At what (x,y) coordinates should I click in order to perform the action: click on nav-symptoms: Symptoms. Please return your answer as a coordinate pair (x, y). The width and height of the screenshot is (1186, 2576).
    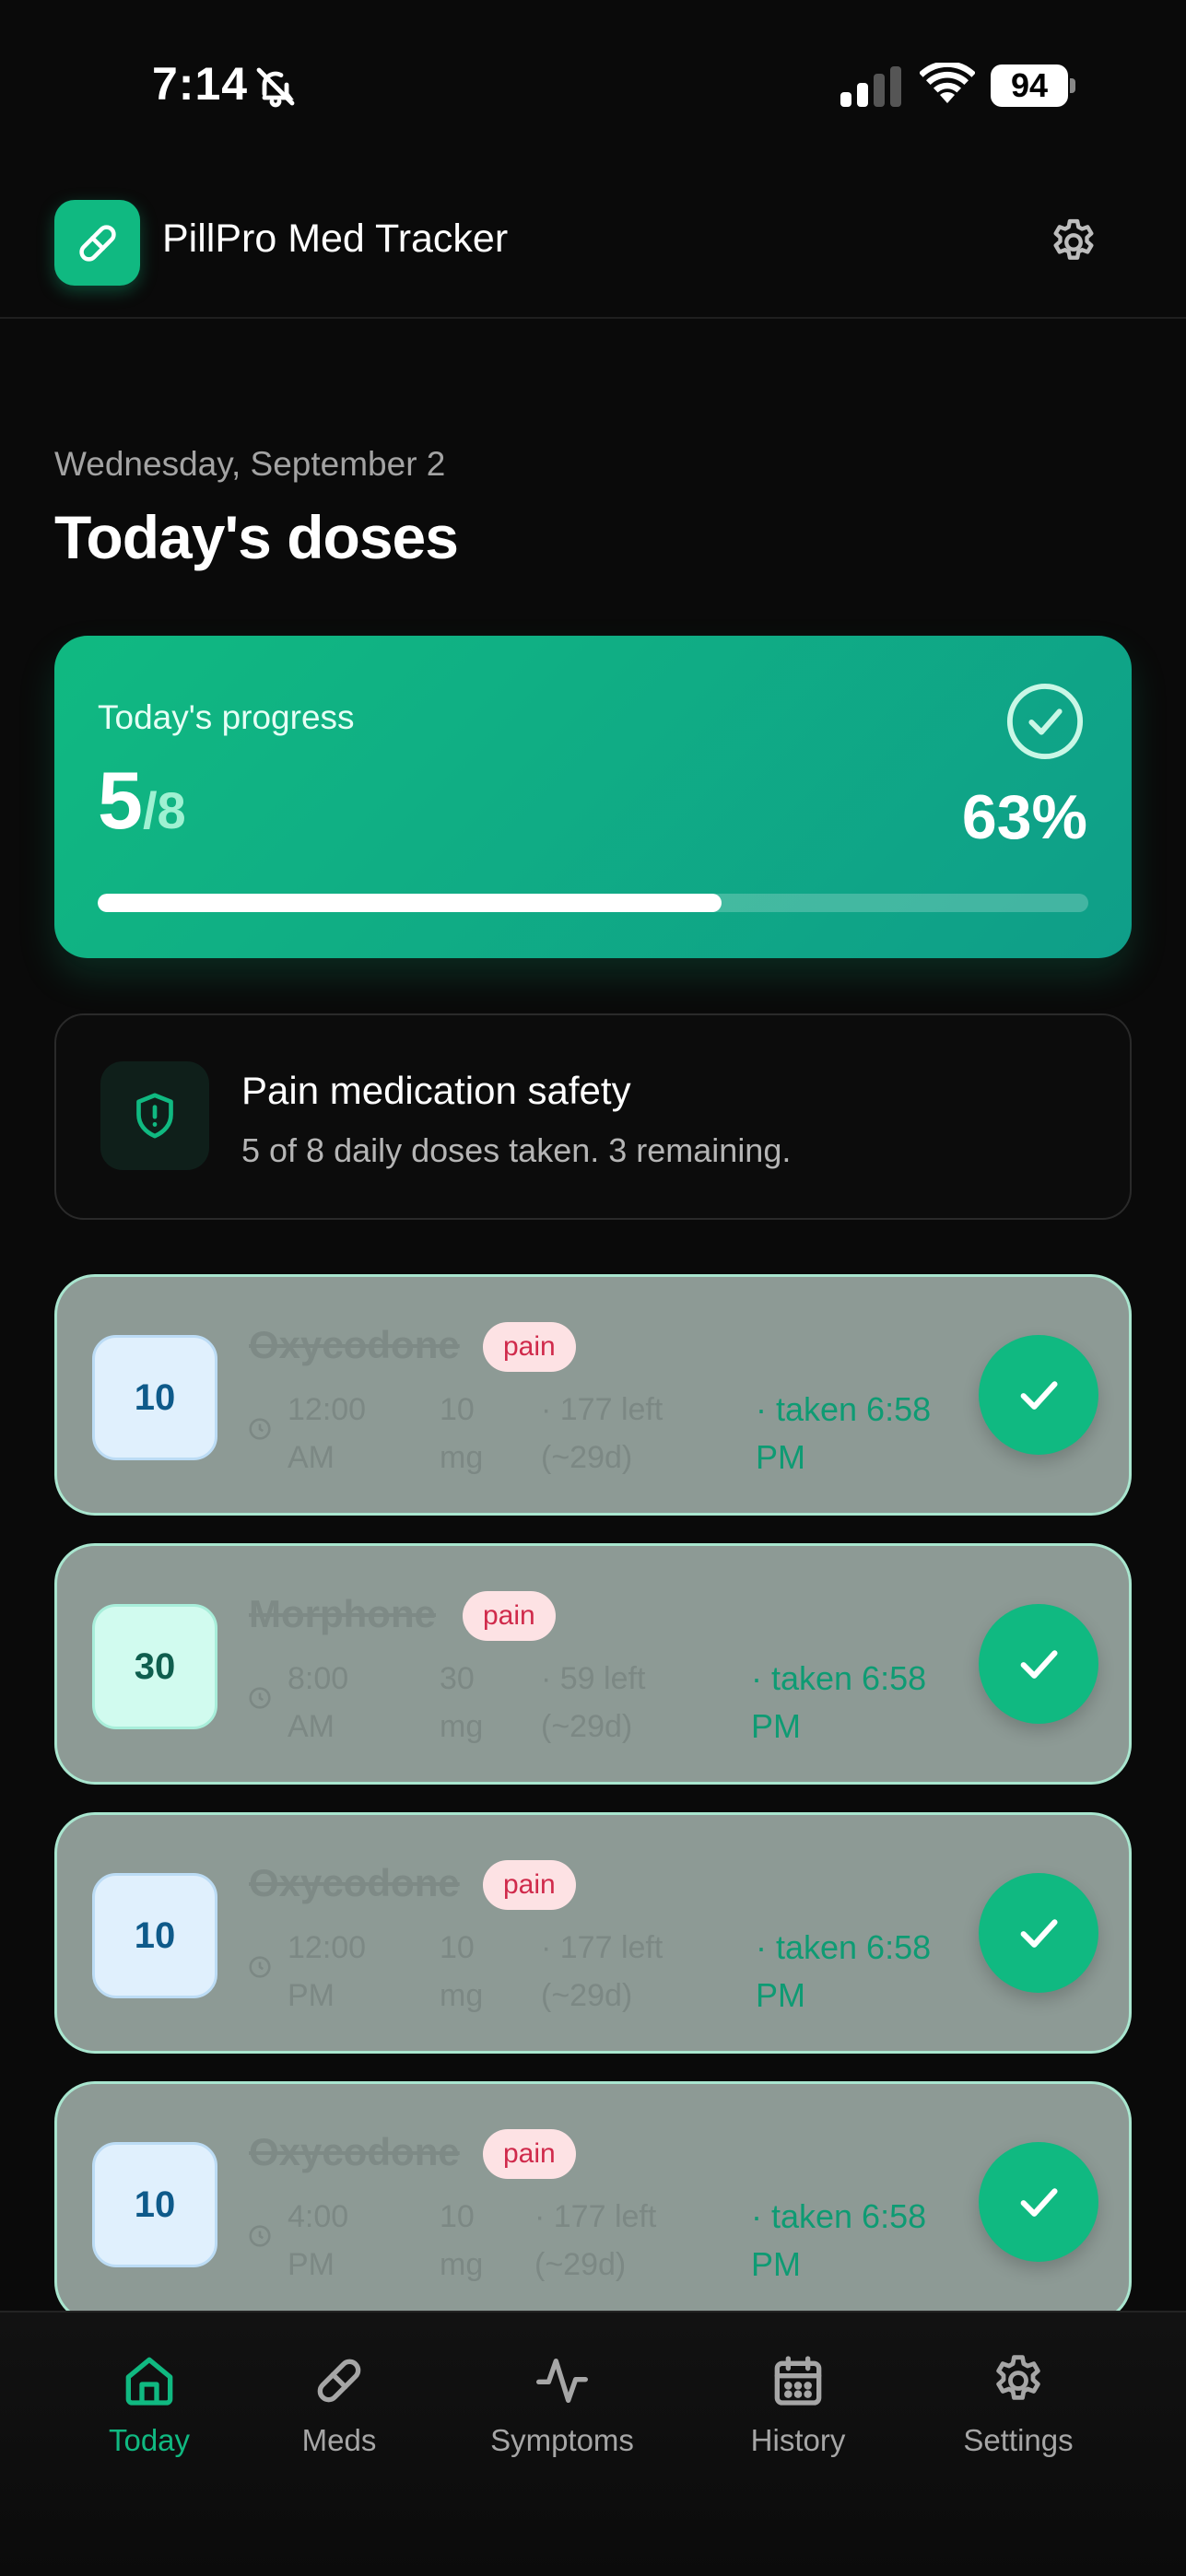
    Looking at the image, I should click on (562, 2409).